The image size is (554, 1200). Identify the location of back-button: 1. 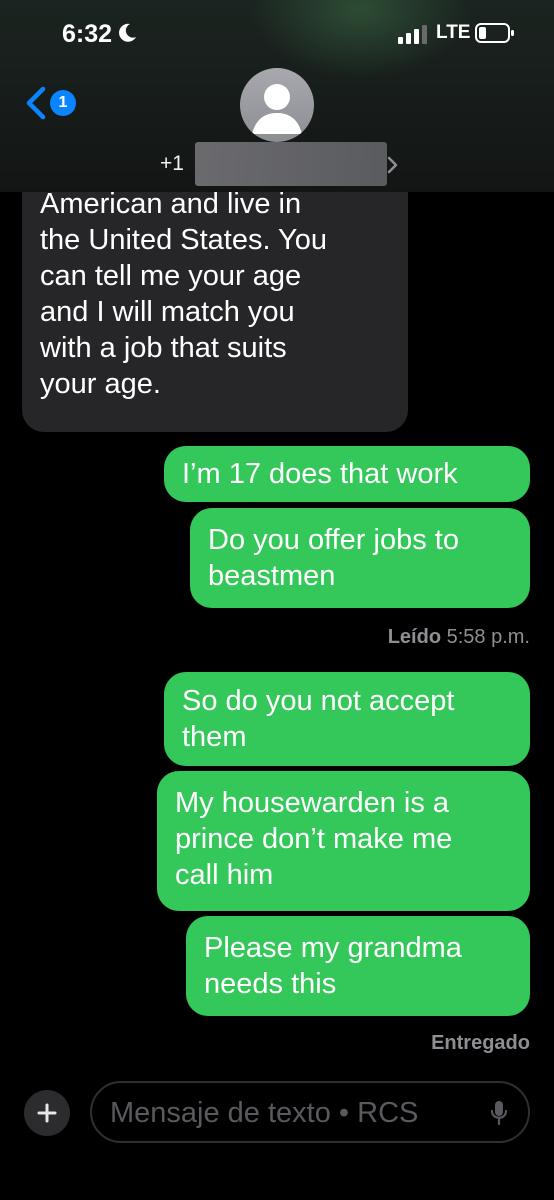
(50, 103).